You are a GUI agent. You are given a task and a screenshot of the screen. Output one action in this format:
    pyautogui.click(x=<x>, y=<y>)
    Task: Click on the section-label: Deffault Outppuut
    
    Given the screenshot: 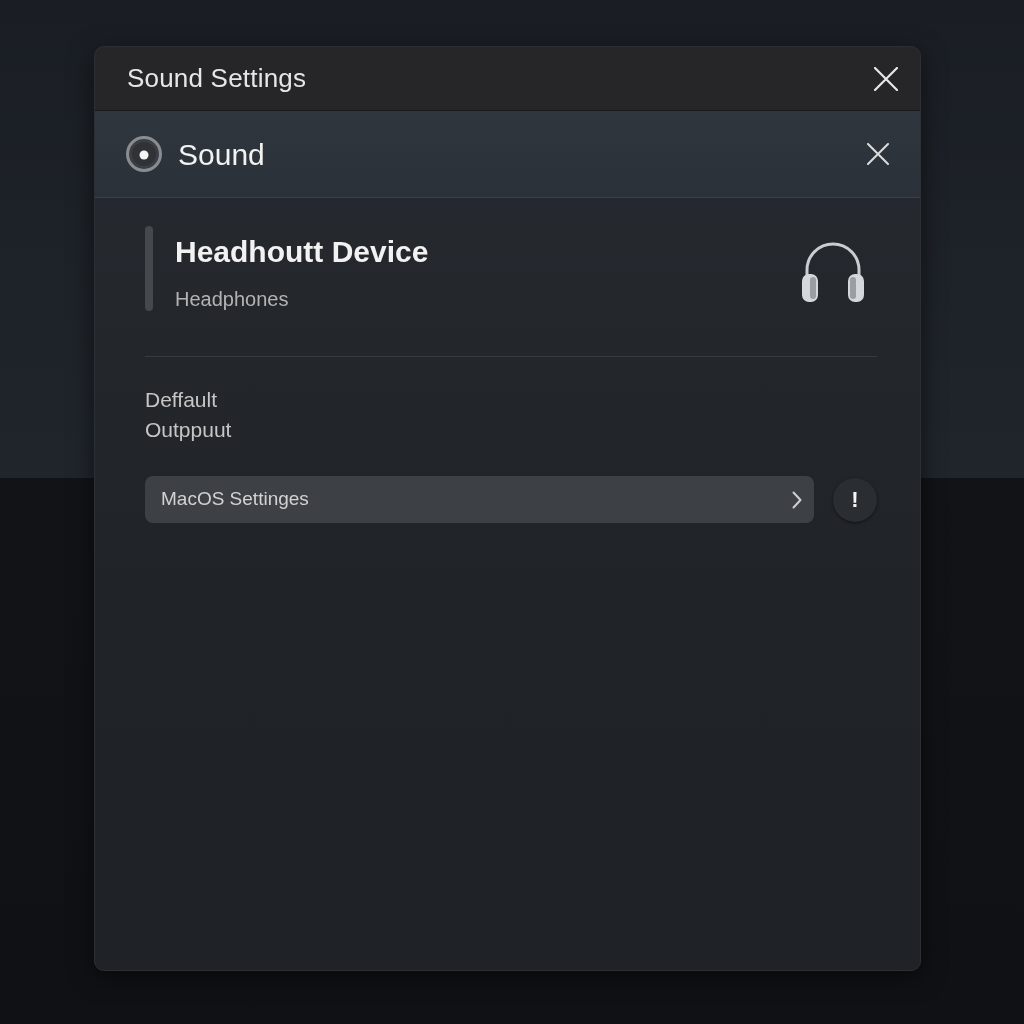 What is the action you would take?
    pyautogui.click(x=188, y=415)
    